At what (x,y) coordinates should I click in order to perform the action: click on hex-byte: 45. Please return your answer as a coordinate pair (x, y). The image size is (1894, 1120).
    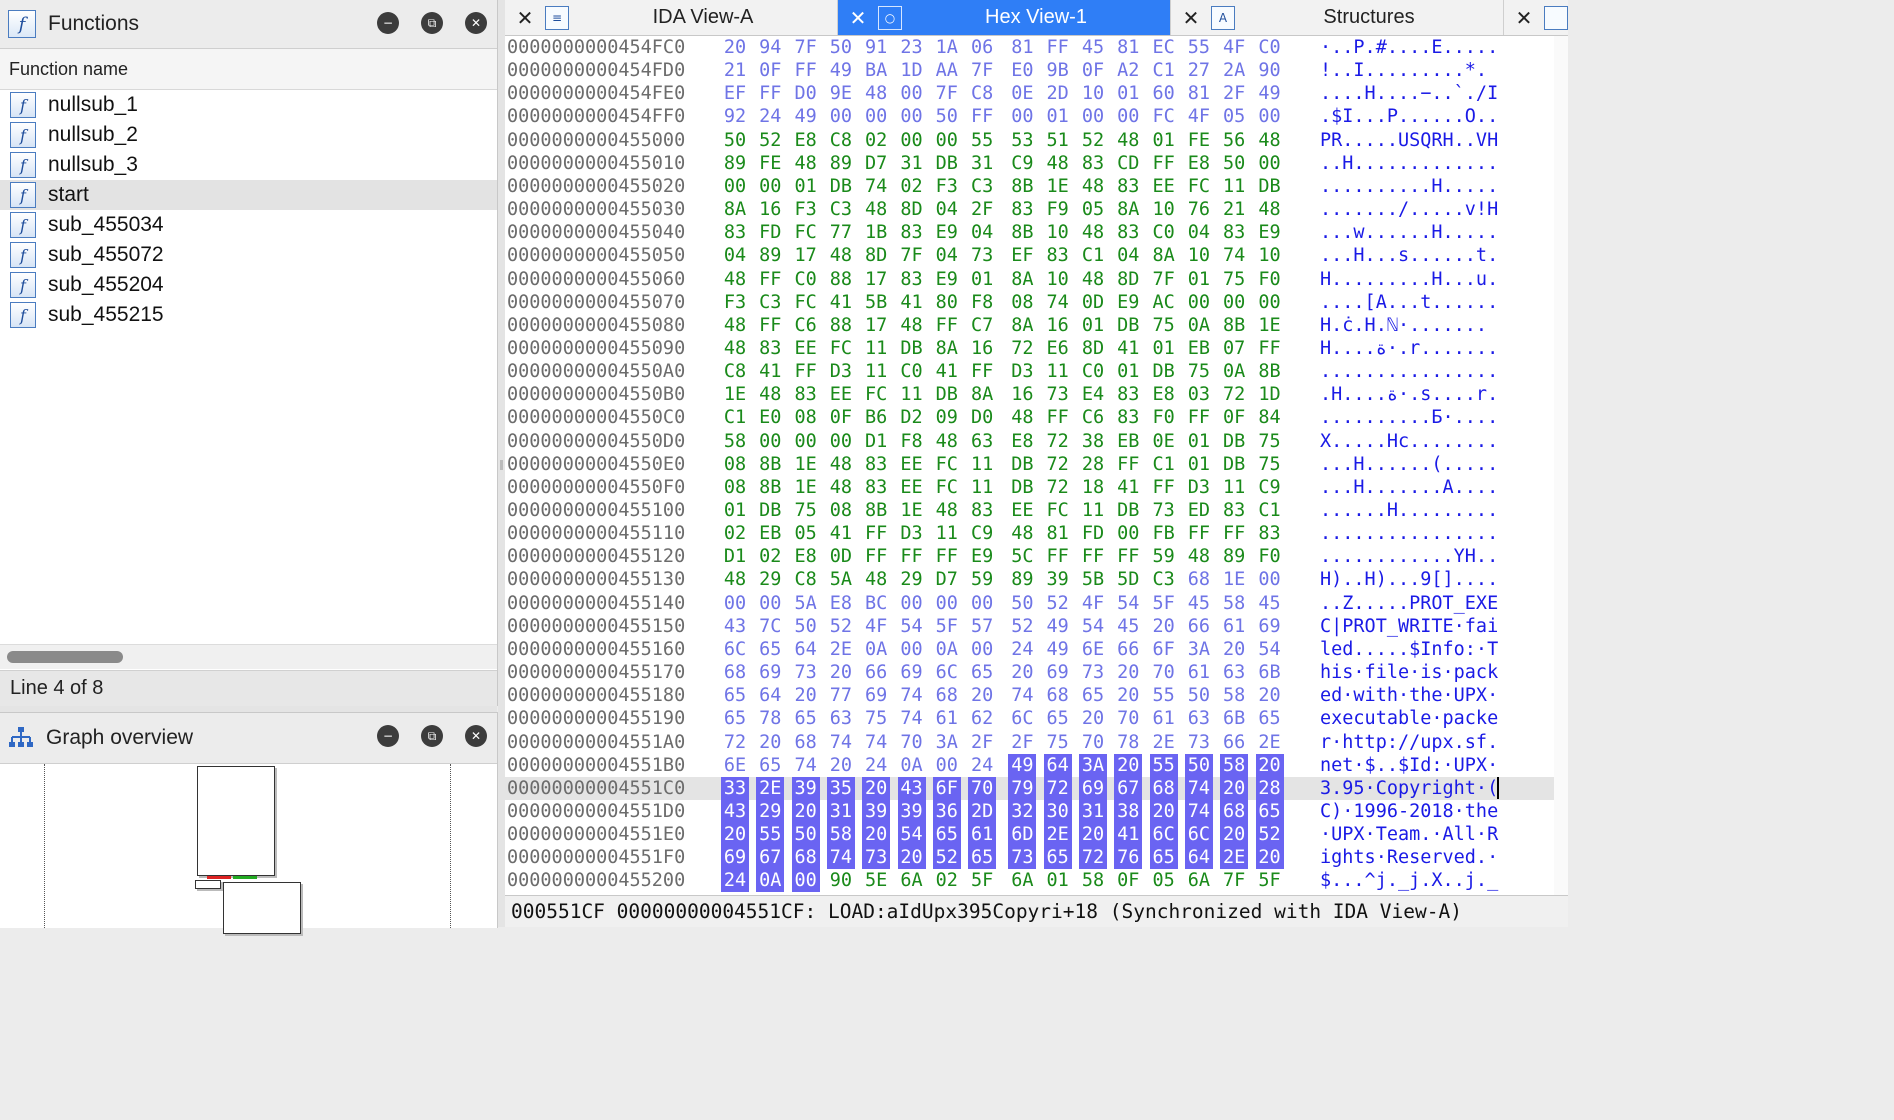
    Looking at the image, I should click on (1270, 603).